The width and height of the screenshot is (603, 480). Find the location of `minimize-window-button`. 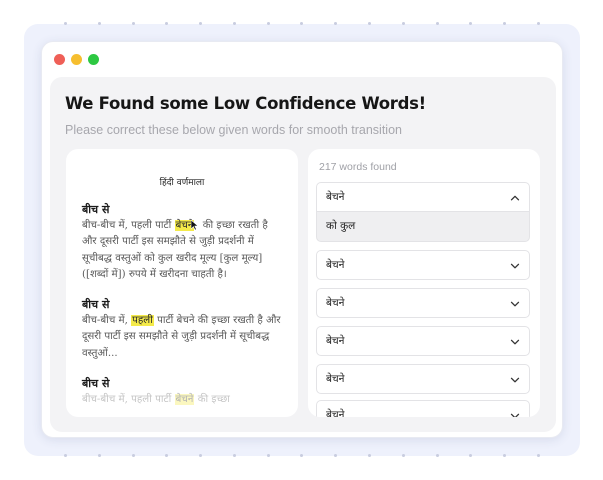

minimize-window-button is located at coordinates (76, 59).